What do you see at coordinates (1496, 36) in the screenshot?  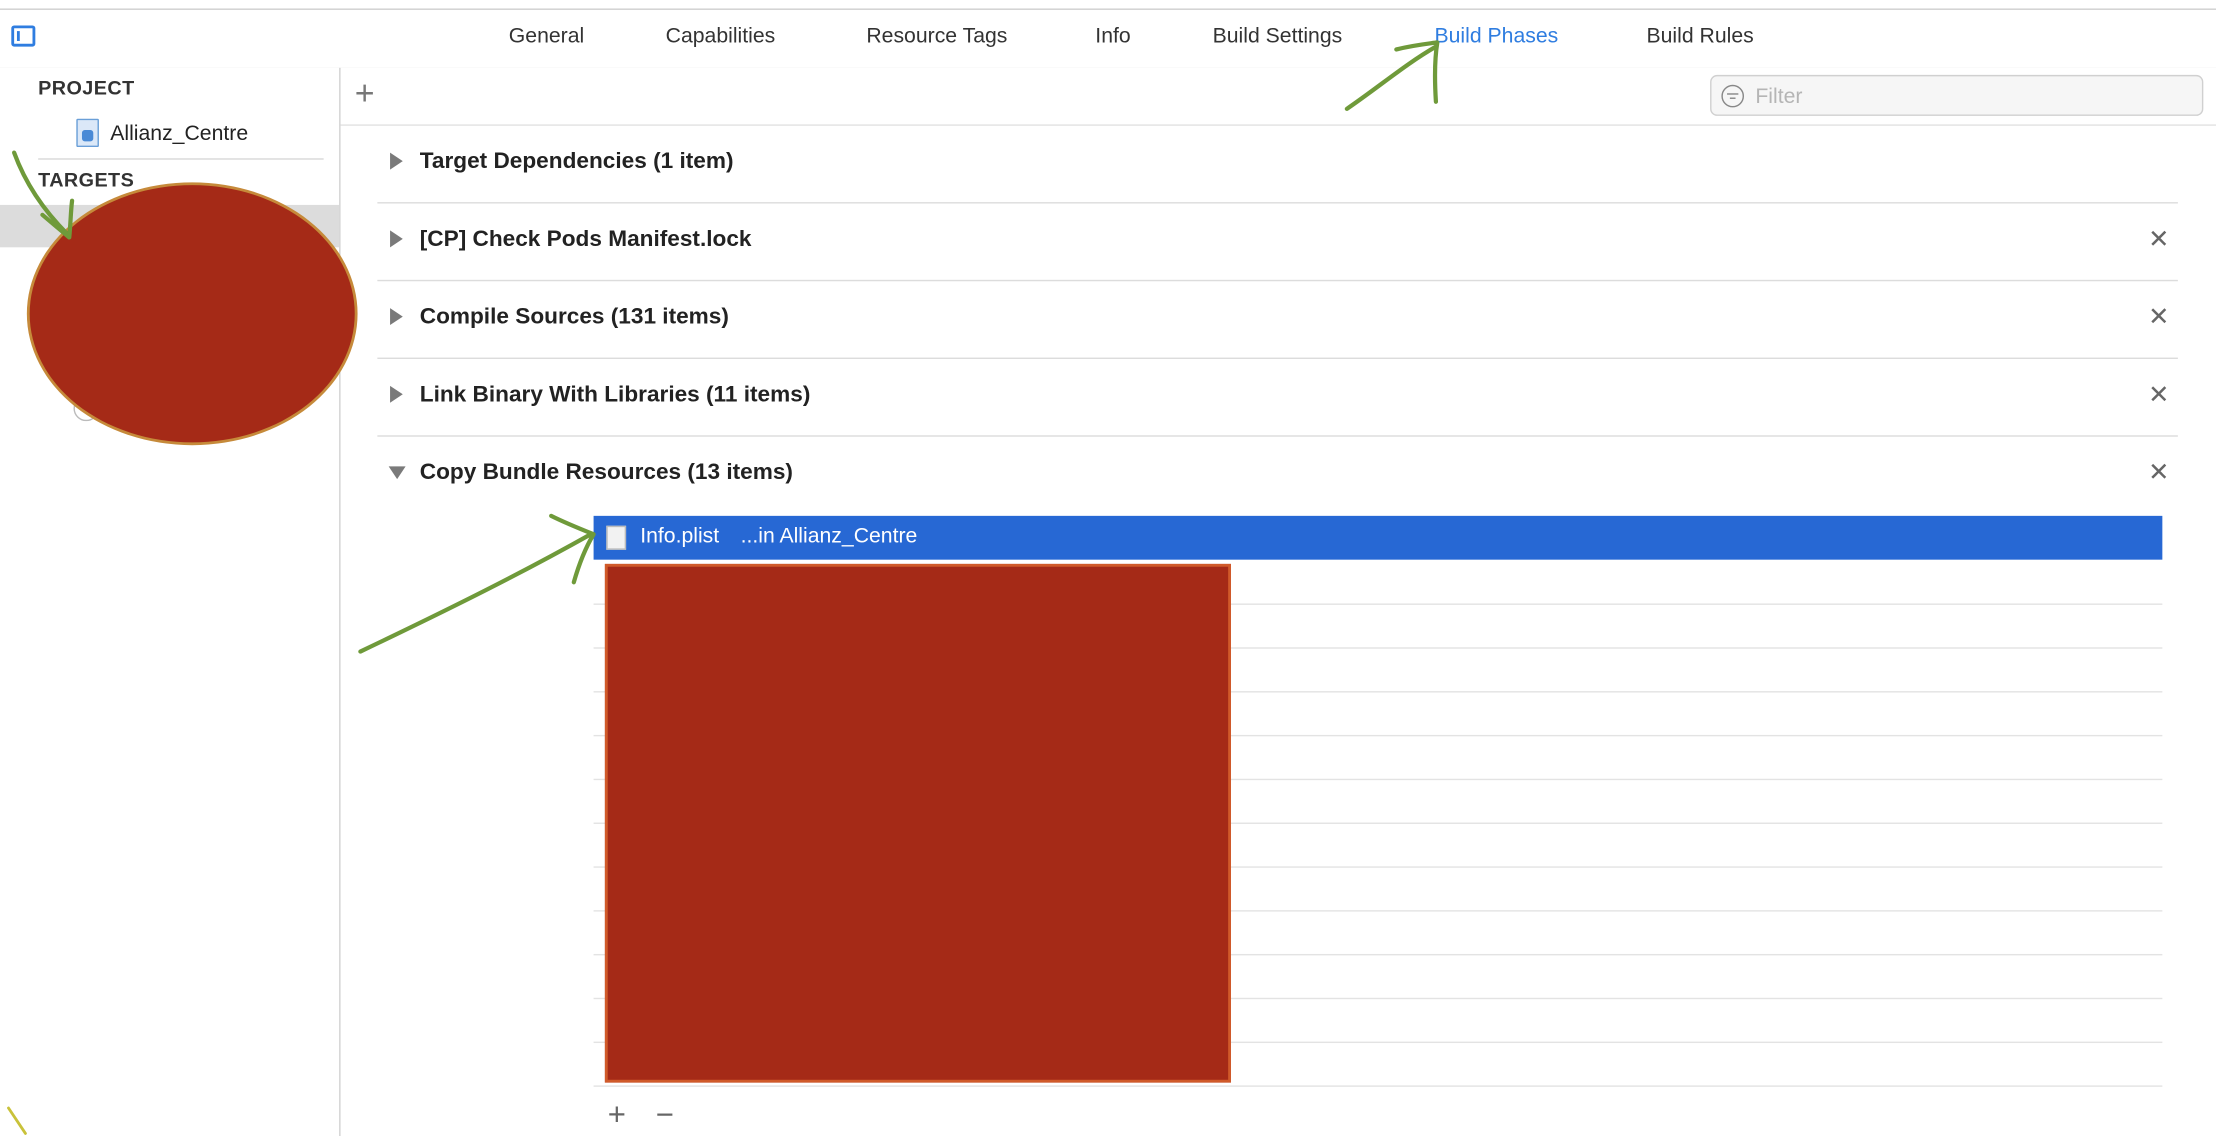 I see `tab-build-phases: Build Phases` at bounding box center [1496, 36].